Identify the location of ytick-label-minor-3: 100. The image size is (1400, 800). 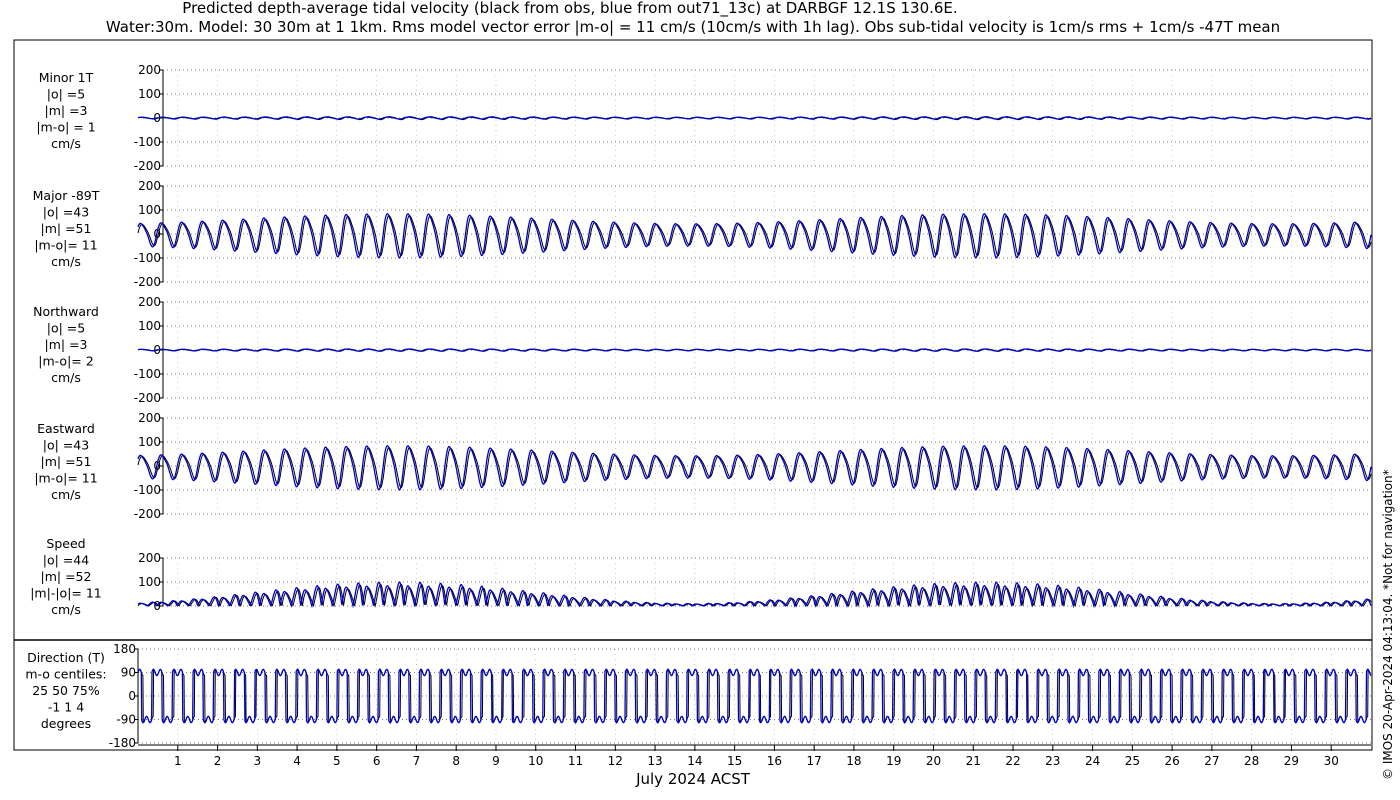
(149, 94).